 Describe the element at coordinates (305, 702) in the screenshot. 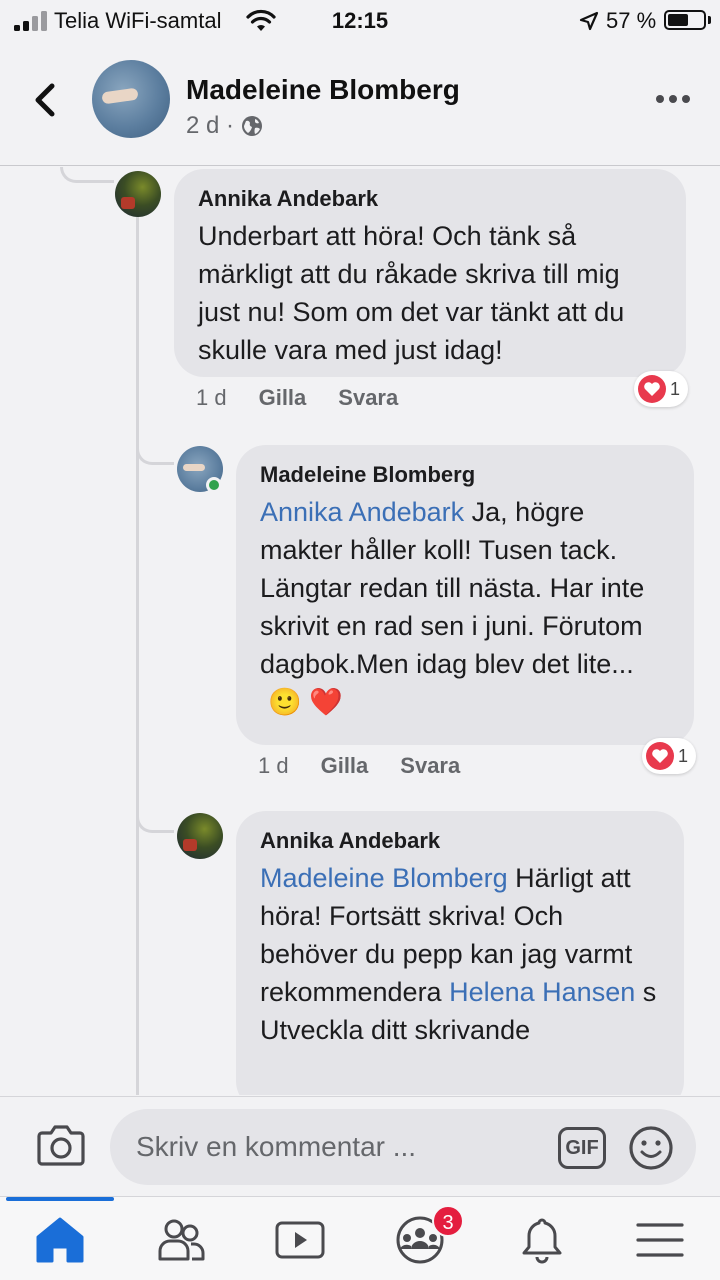

I see `emoji: 🙂 ❤️` at that location.